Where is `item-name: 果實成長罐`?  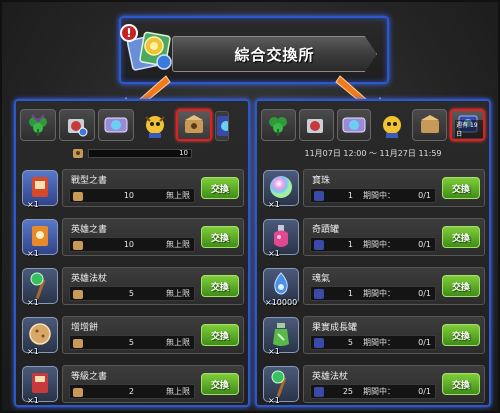 item-name: 果實成長罐 is located at coordinates (335, 328).